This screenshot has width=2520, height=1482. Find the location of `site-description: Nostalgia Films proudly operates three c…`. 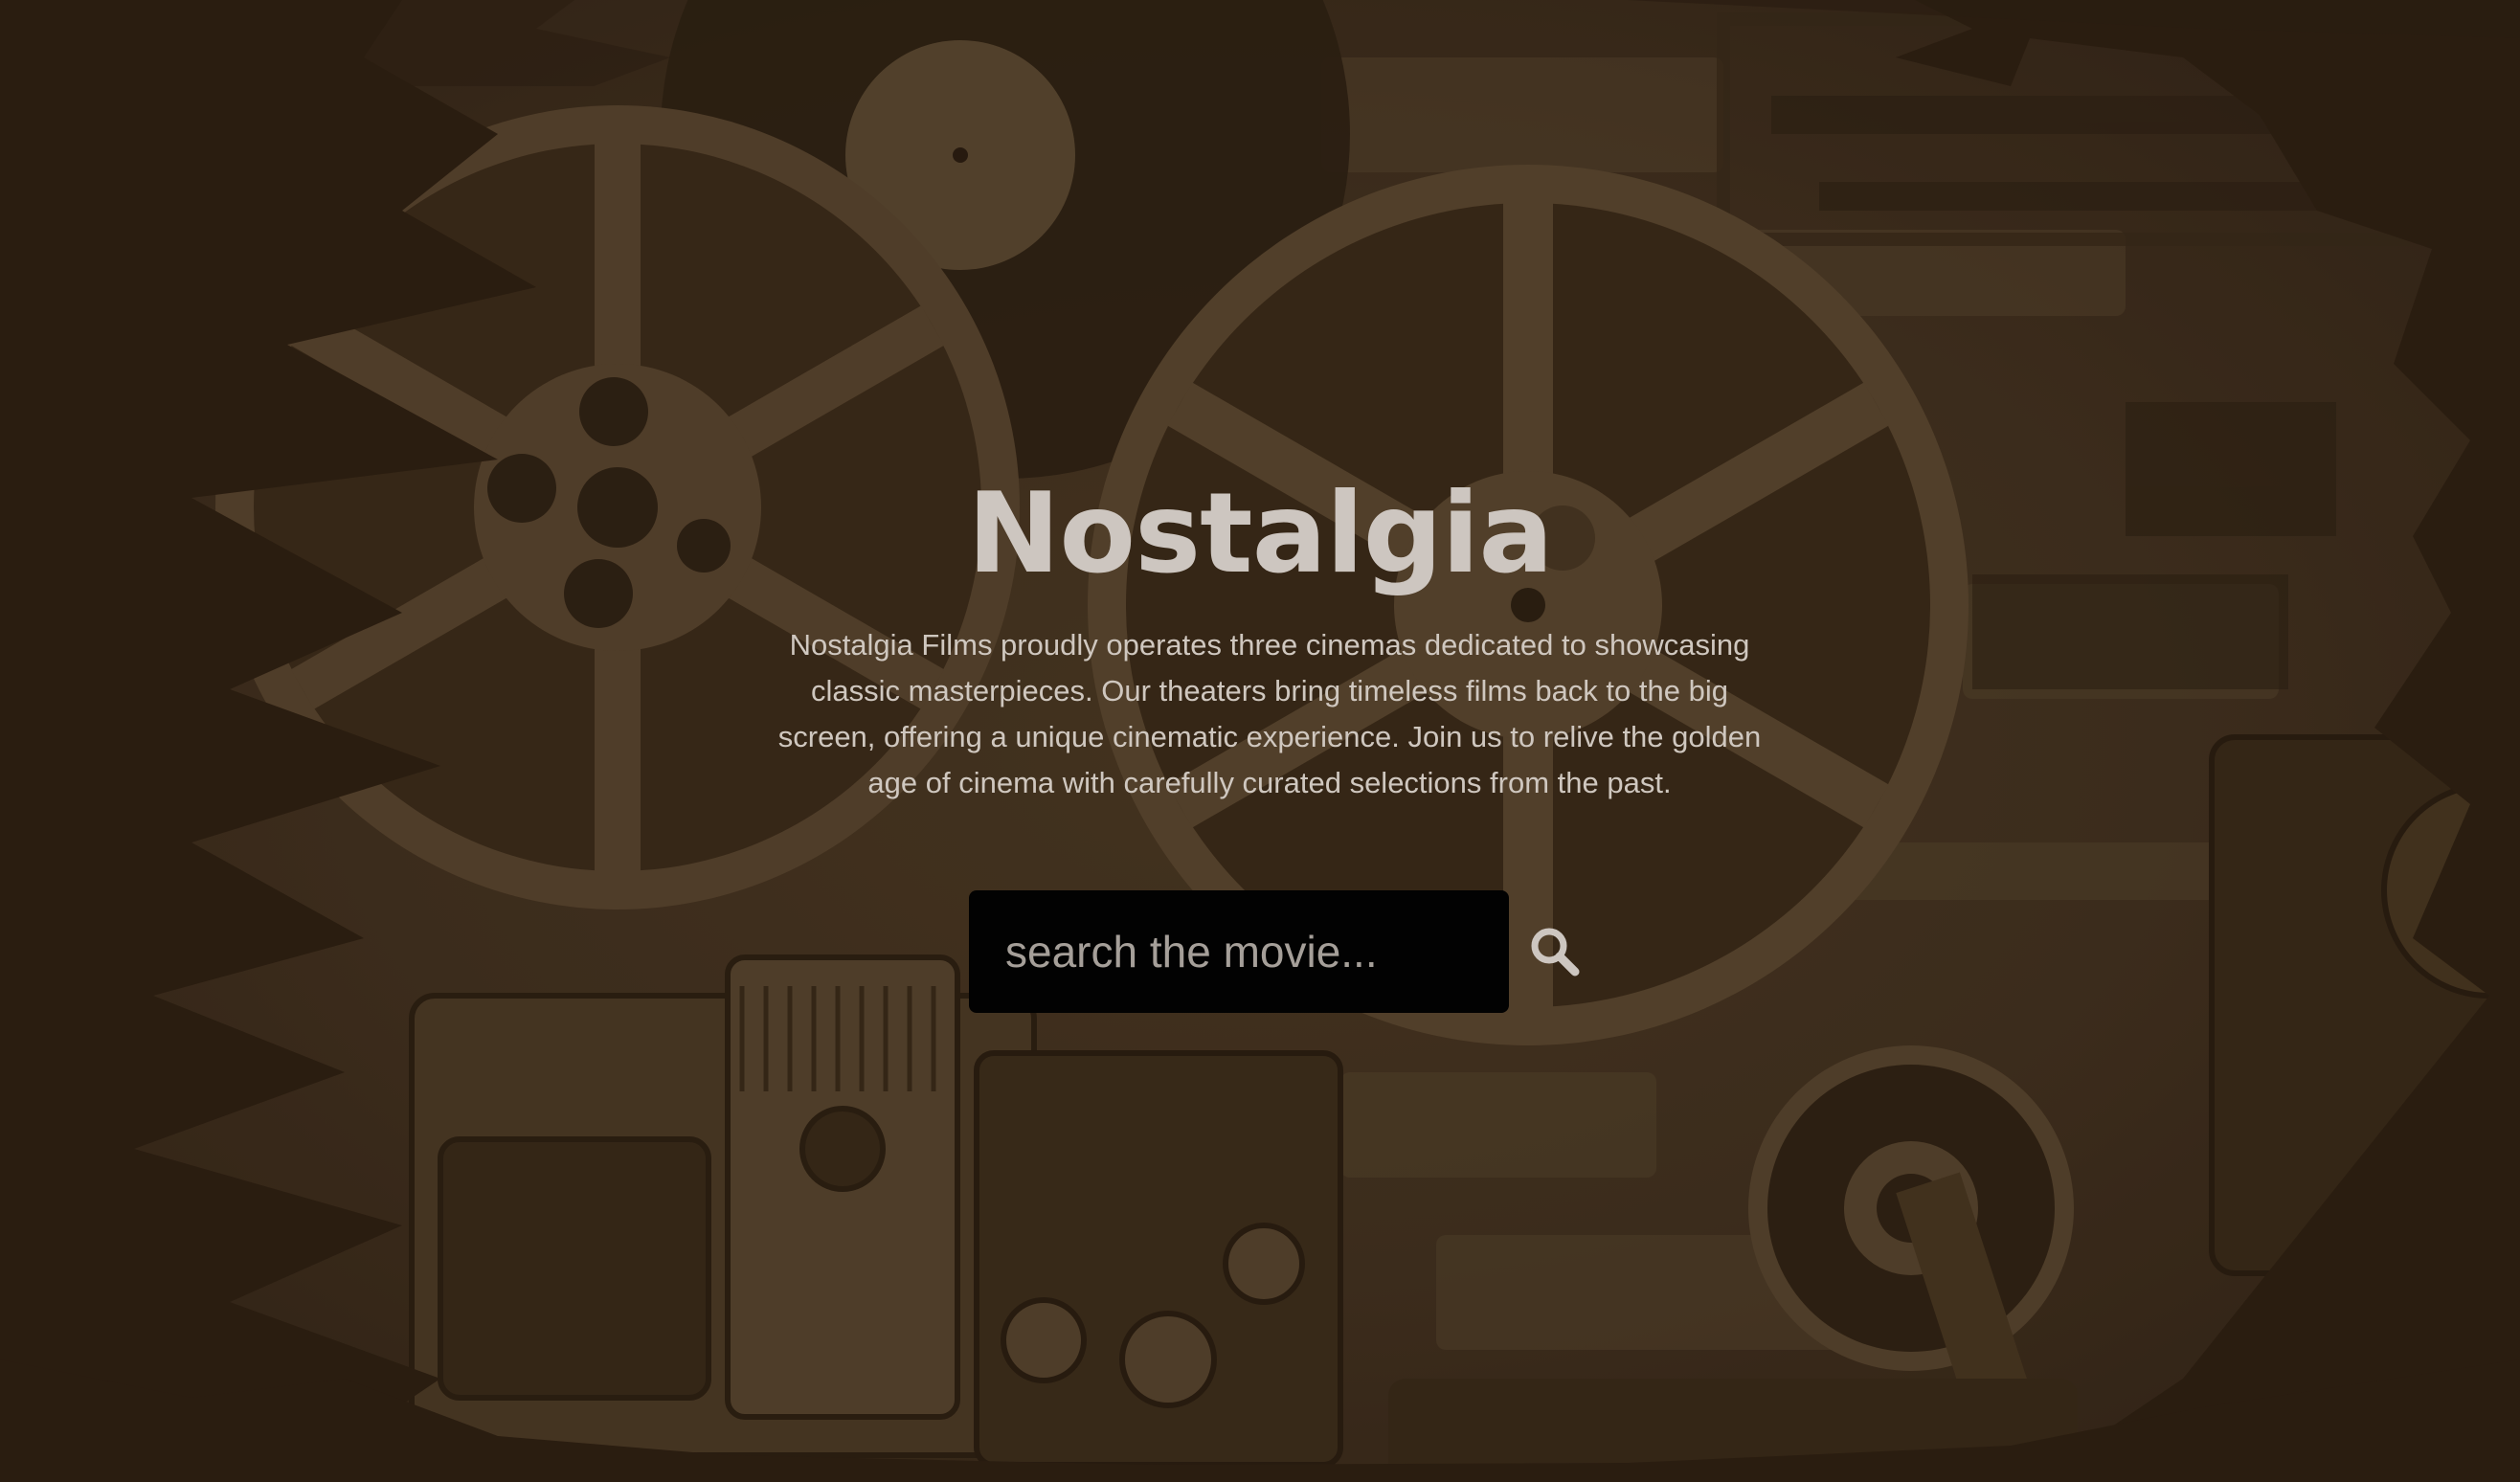

site-description: Nostalgia Films proudly operates three c… is located at coordinates (1269, 714).